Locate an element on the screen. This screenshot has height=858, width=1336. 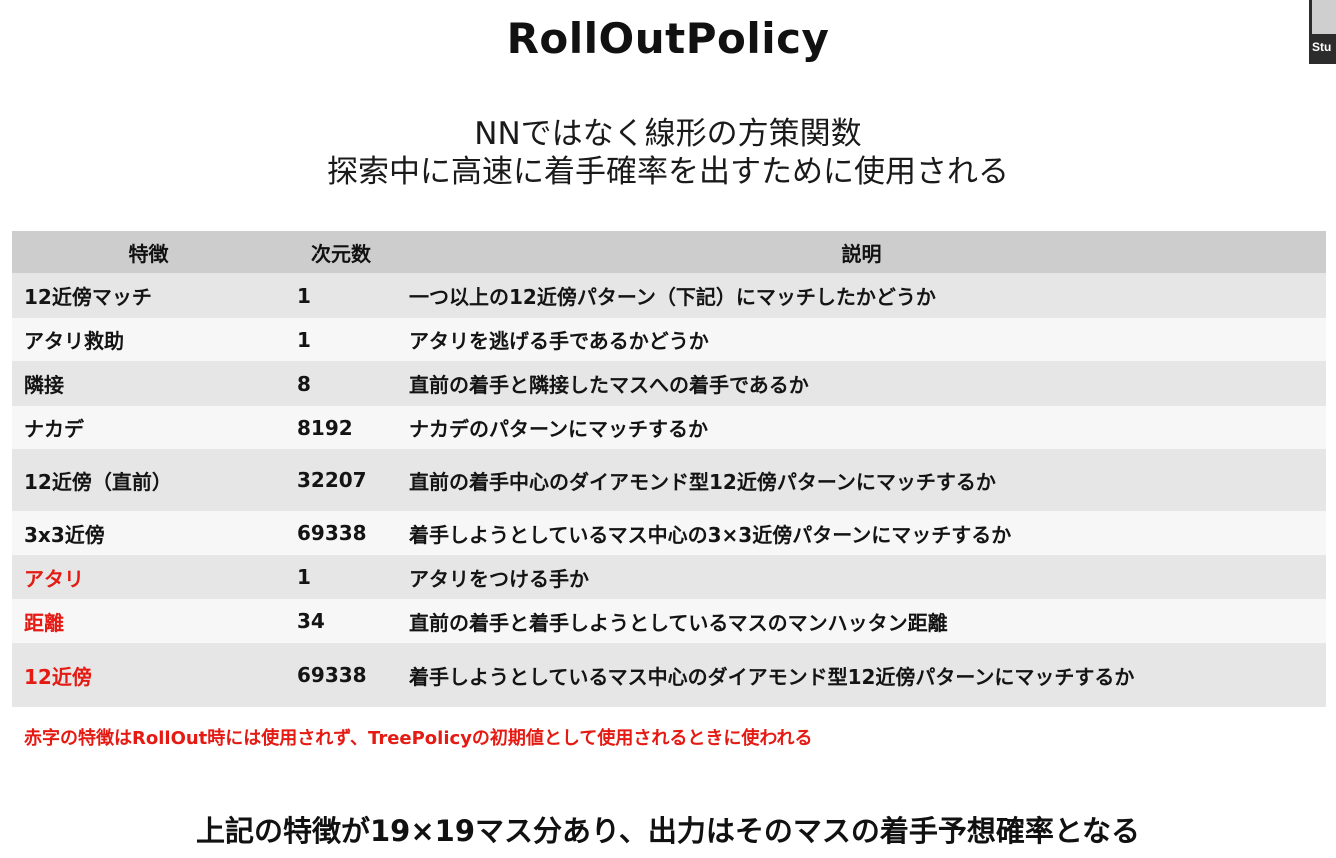
feature-name: ナカデ is located at coordinates (148, 427).